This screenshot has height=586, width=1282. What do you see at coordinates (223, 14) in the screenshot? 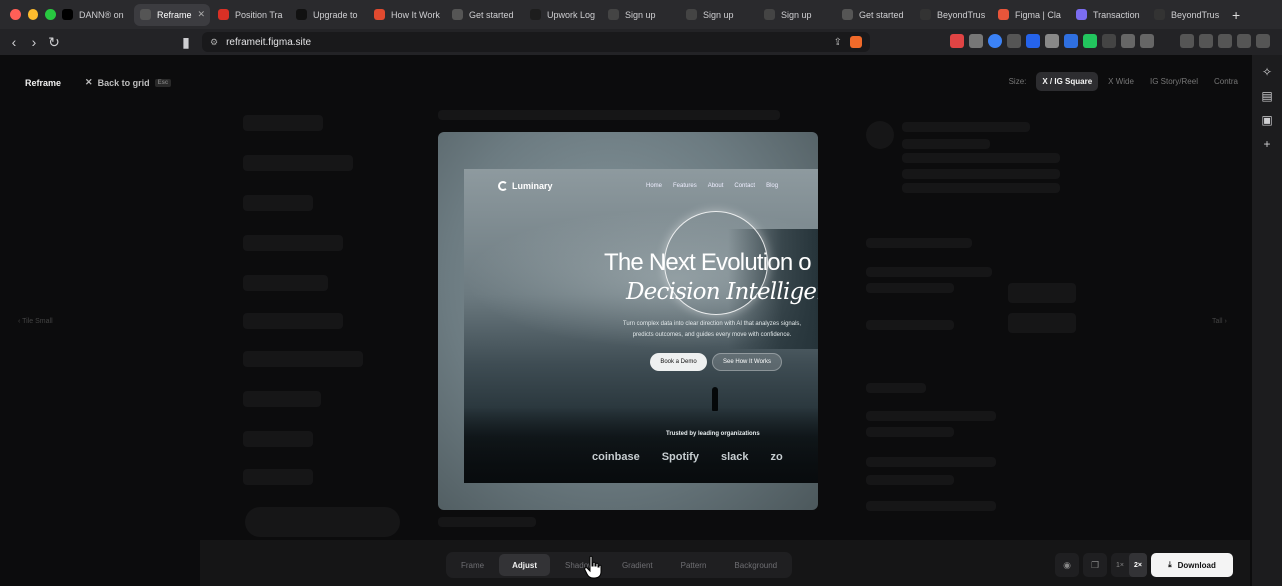
I see `gmail-icon` at bounding box center [223, 14].